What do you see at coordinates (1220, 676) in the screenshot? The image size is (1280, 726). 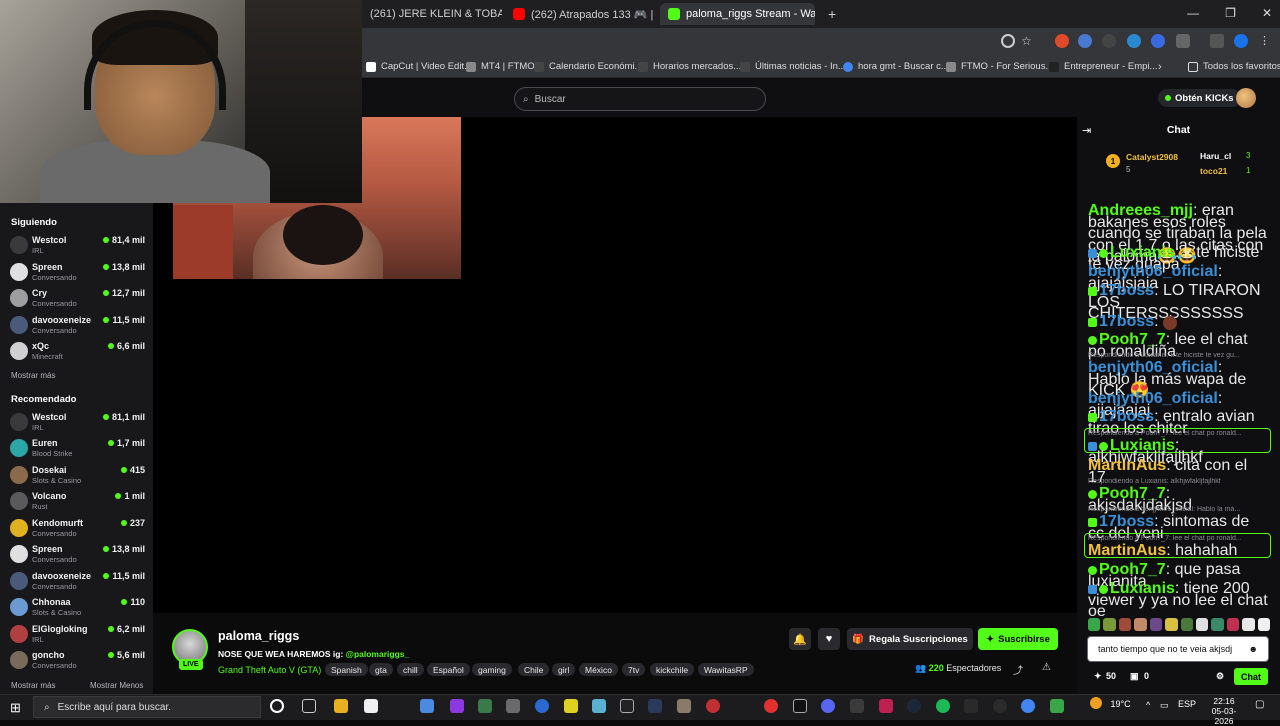 I see `chat-settings-gear-icon: ⚙` at bounding box center [1220, 676].